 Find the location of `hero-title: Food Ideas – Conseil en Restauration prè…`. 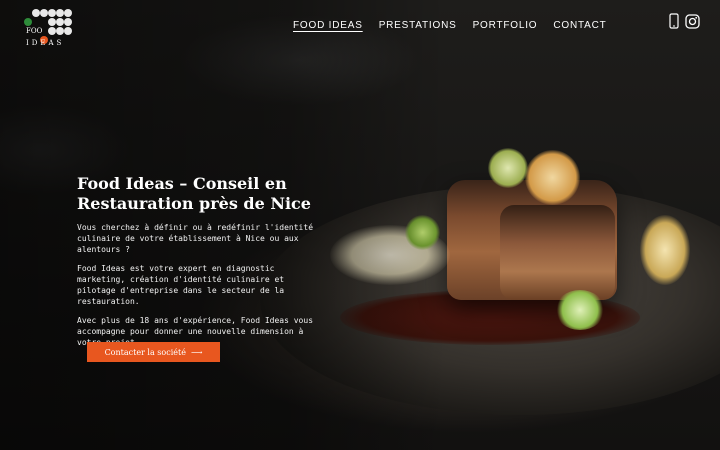

hero-title: Food Ideas – Conseil en Restauration prè… is located at coordinates (194, 193).